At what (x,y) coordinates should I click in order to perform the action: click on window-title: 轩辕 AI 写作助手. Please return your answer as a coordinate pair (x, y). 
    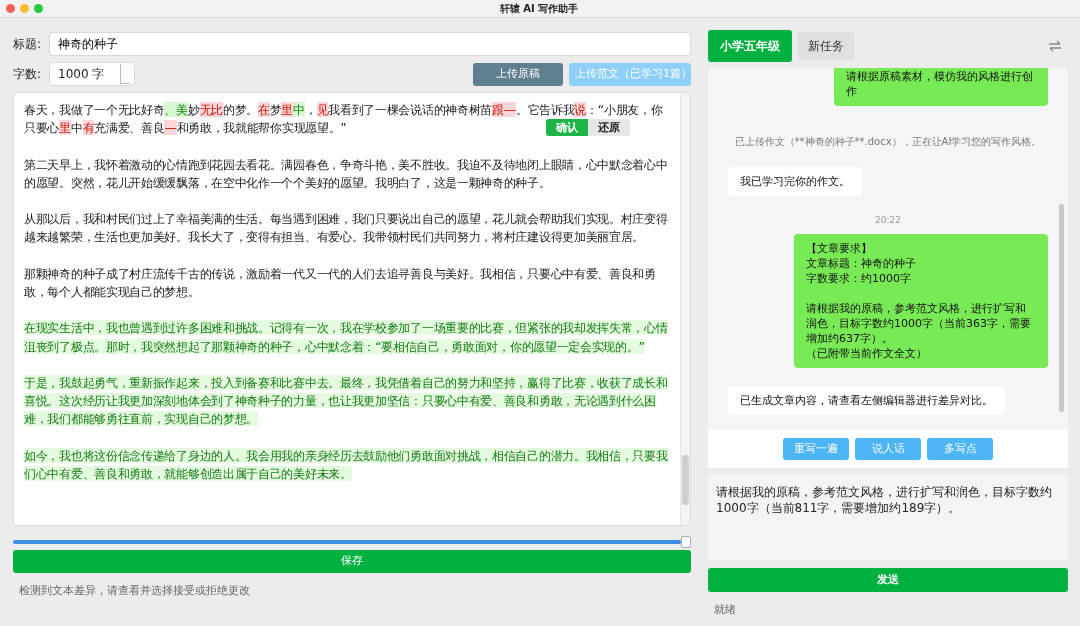
    Looking at the image, I should click on (539, 8).